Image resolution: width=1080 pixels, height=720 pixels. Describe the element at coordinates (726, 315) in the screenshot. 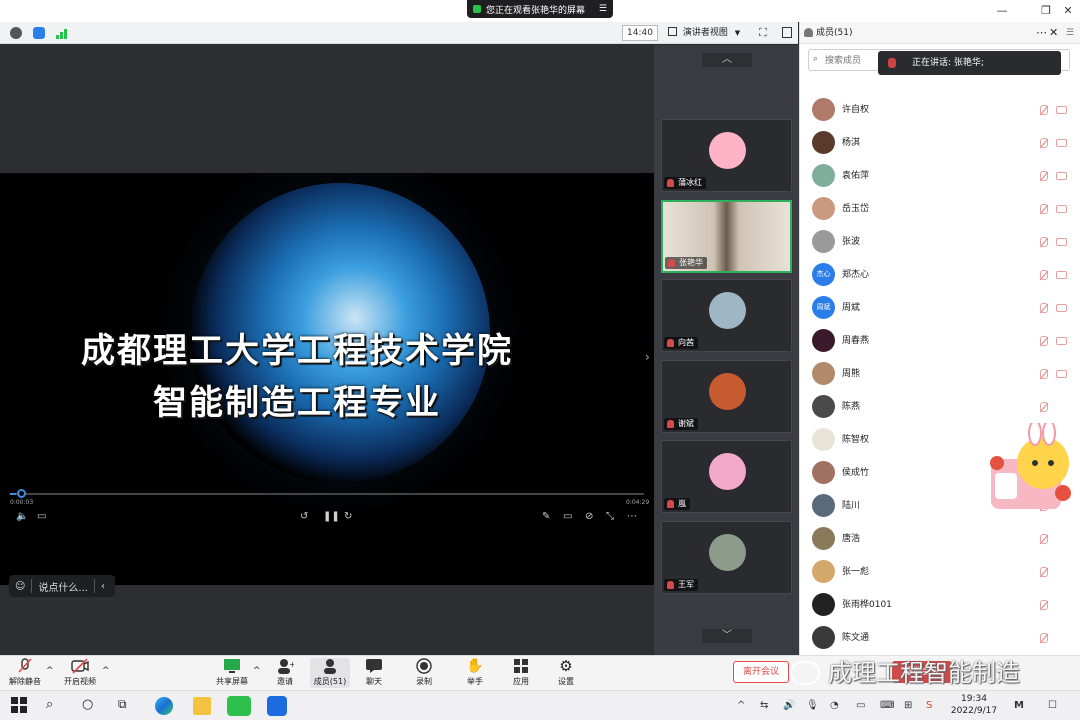

I see `video-tile: 向茜` at that location.